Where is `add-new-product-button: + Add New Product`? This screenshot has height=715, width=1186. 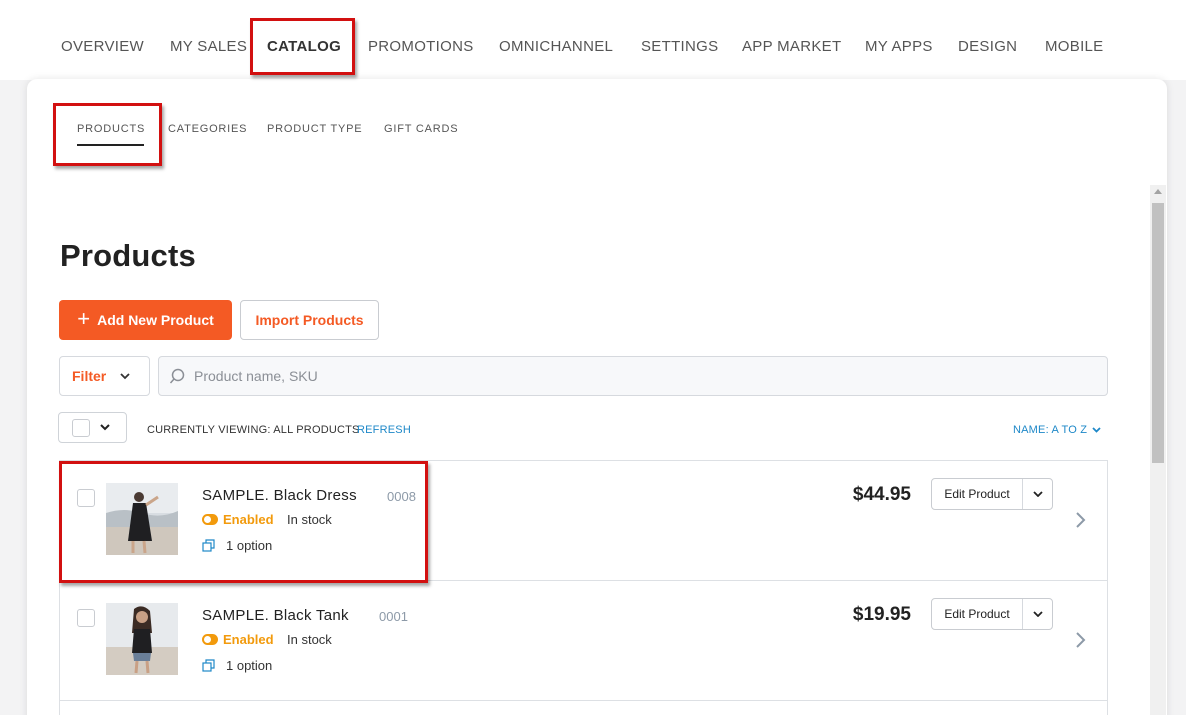 add-new-product-button: + Add New Product is located at coordinates (145, 320).